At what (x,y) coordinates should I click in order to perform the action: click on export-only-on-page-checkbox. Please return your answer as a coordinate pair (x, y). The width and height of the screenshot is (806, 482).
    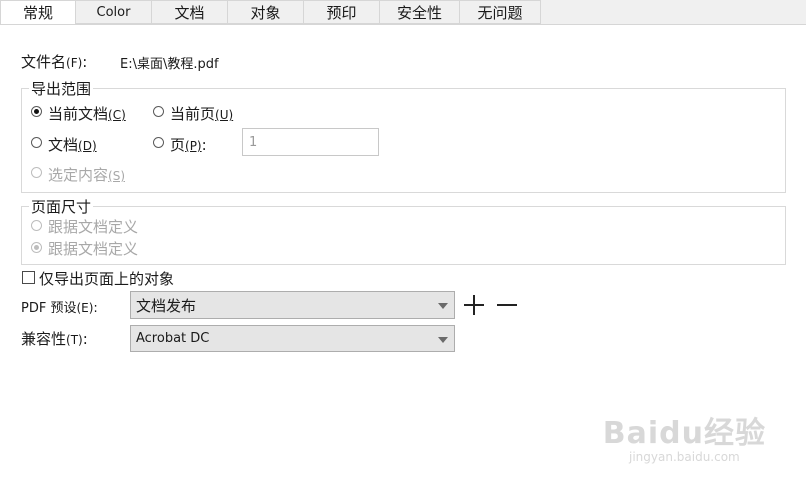
    Looking at the image, I should click on (28, 277).